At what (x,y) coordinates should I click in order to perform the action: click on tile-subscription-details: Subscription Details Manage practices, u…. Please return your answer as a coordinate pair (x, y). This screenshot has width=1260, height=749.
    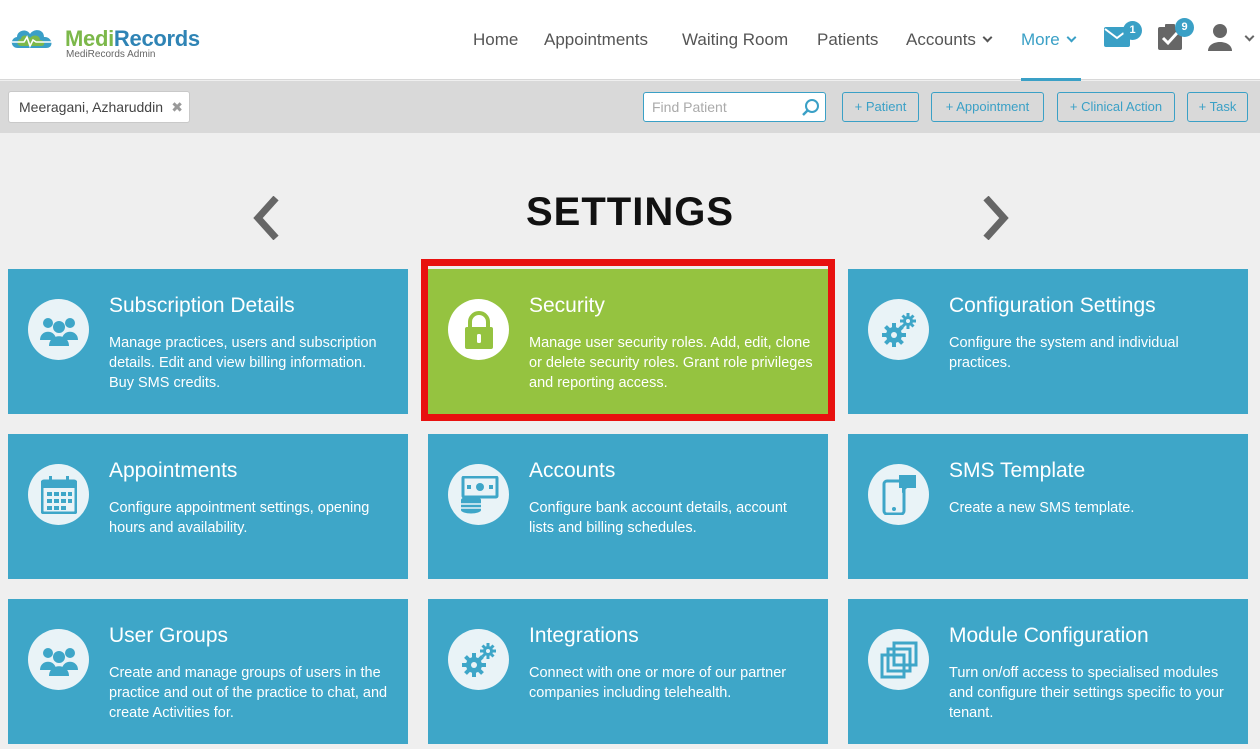
    Looking at the image, I should click on (208, 341).